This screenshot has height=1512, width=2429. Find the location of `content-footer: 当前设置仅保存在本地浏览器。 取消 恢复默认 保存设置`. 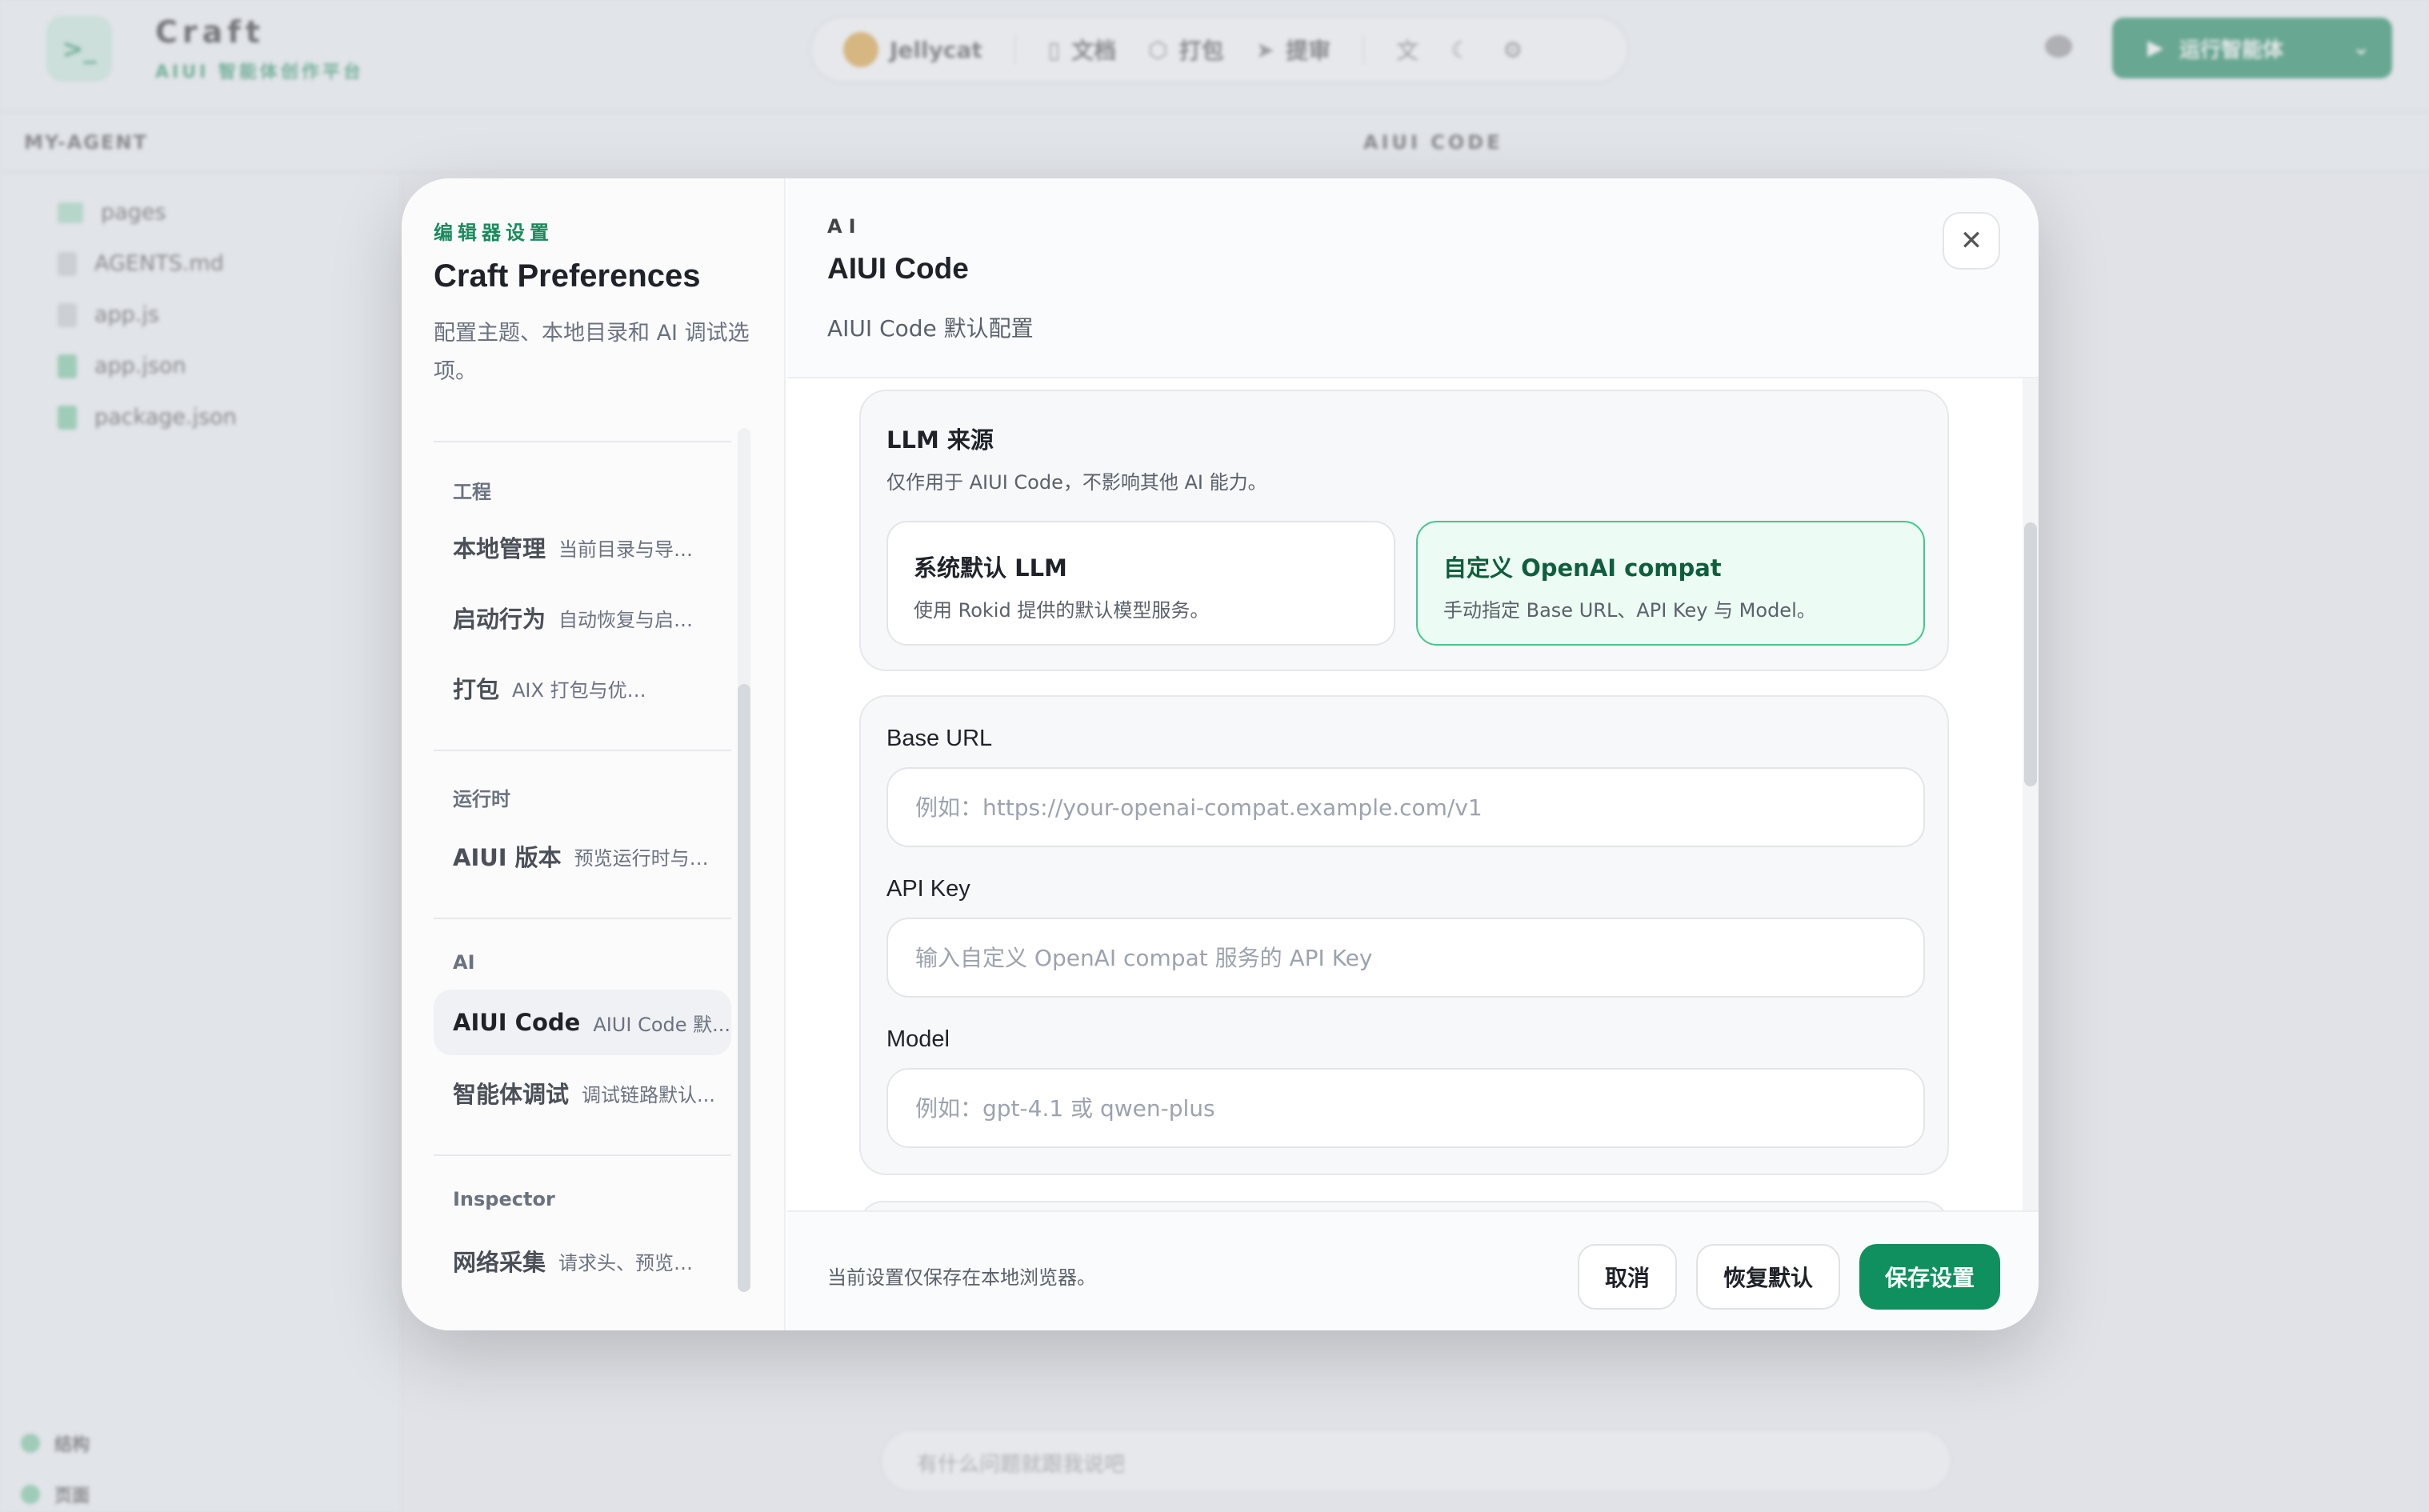

content-footer: 当前设置仅保存在本地浏览器。 取消 恢复默认 保存设置 is located at coordinates (1413, 1270).